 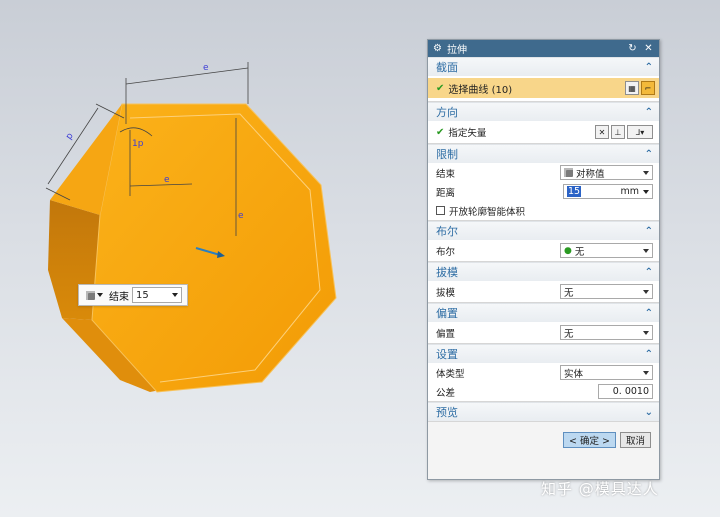 I want to click on curve-select-button: ⌐, so click(x=648, y=88).